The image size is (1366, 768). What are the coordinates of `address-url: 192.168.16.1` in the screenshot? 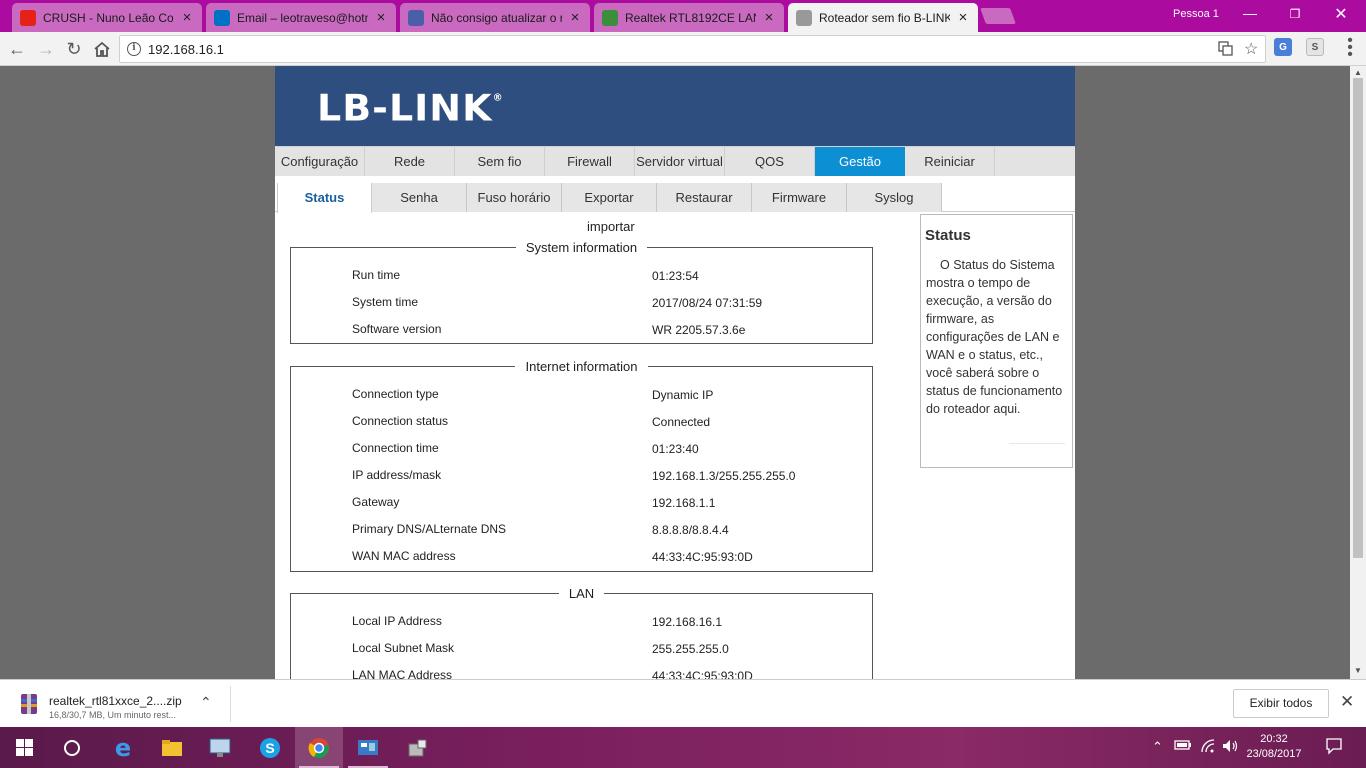 It's located at (186, 49).